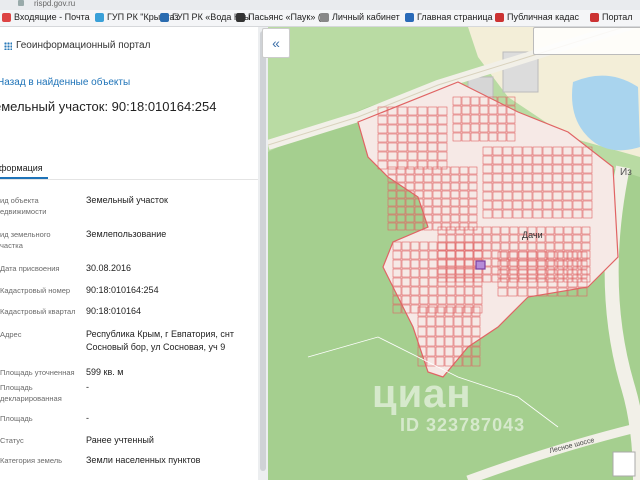 Image resolution: width=640 pixels, height=480 pixels. I want to click on attribute-label: Статус, so click(12, 440).